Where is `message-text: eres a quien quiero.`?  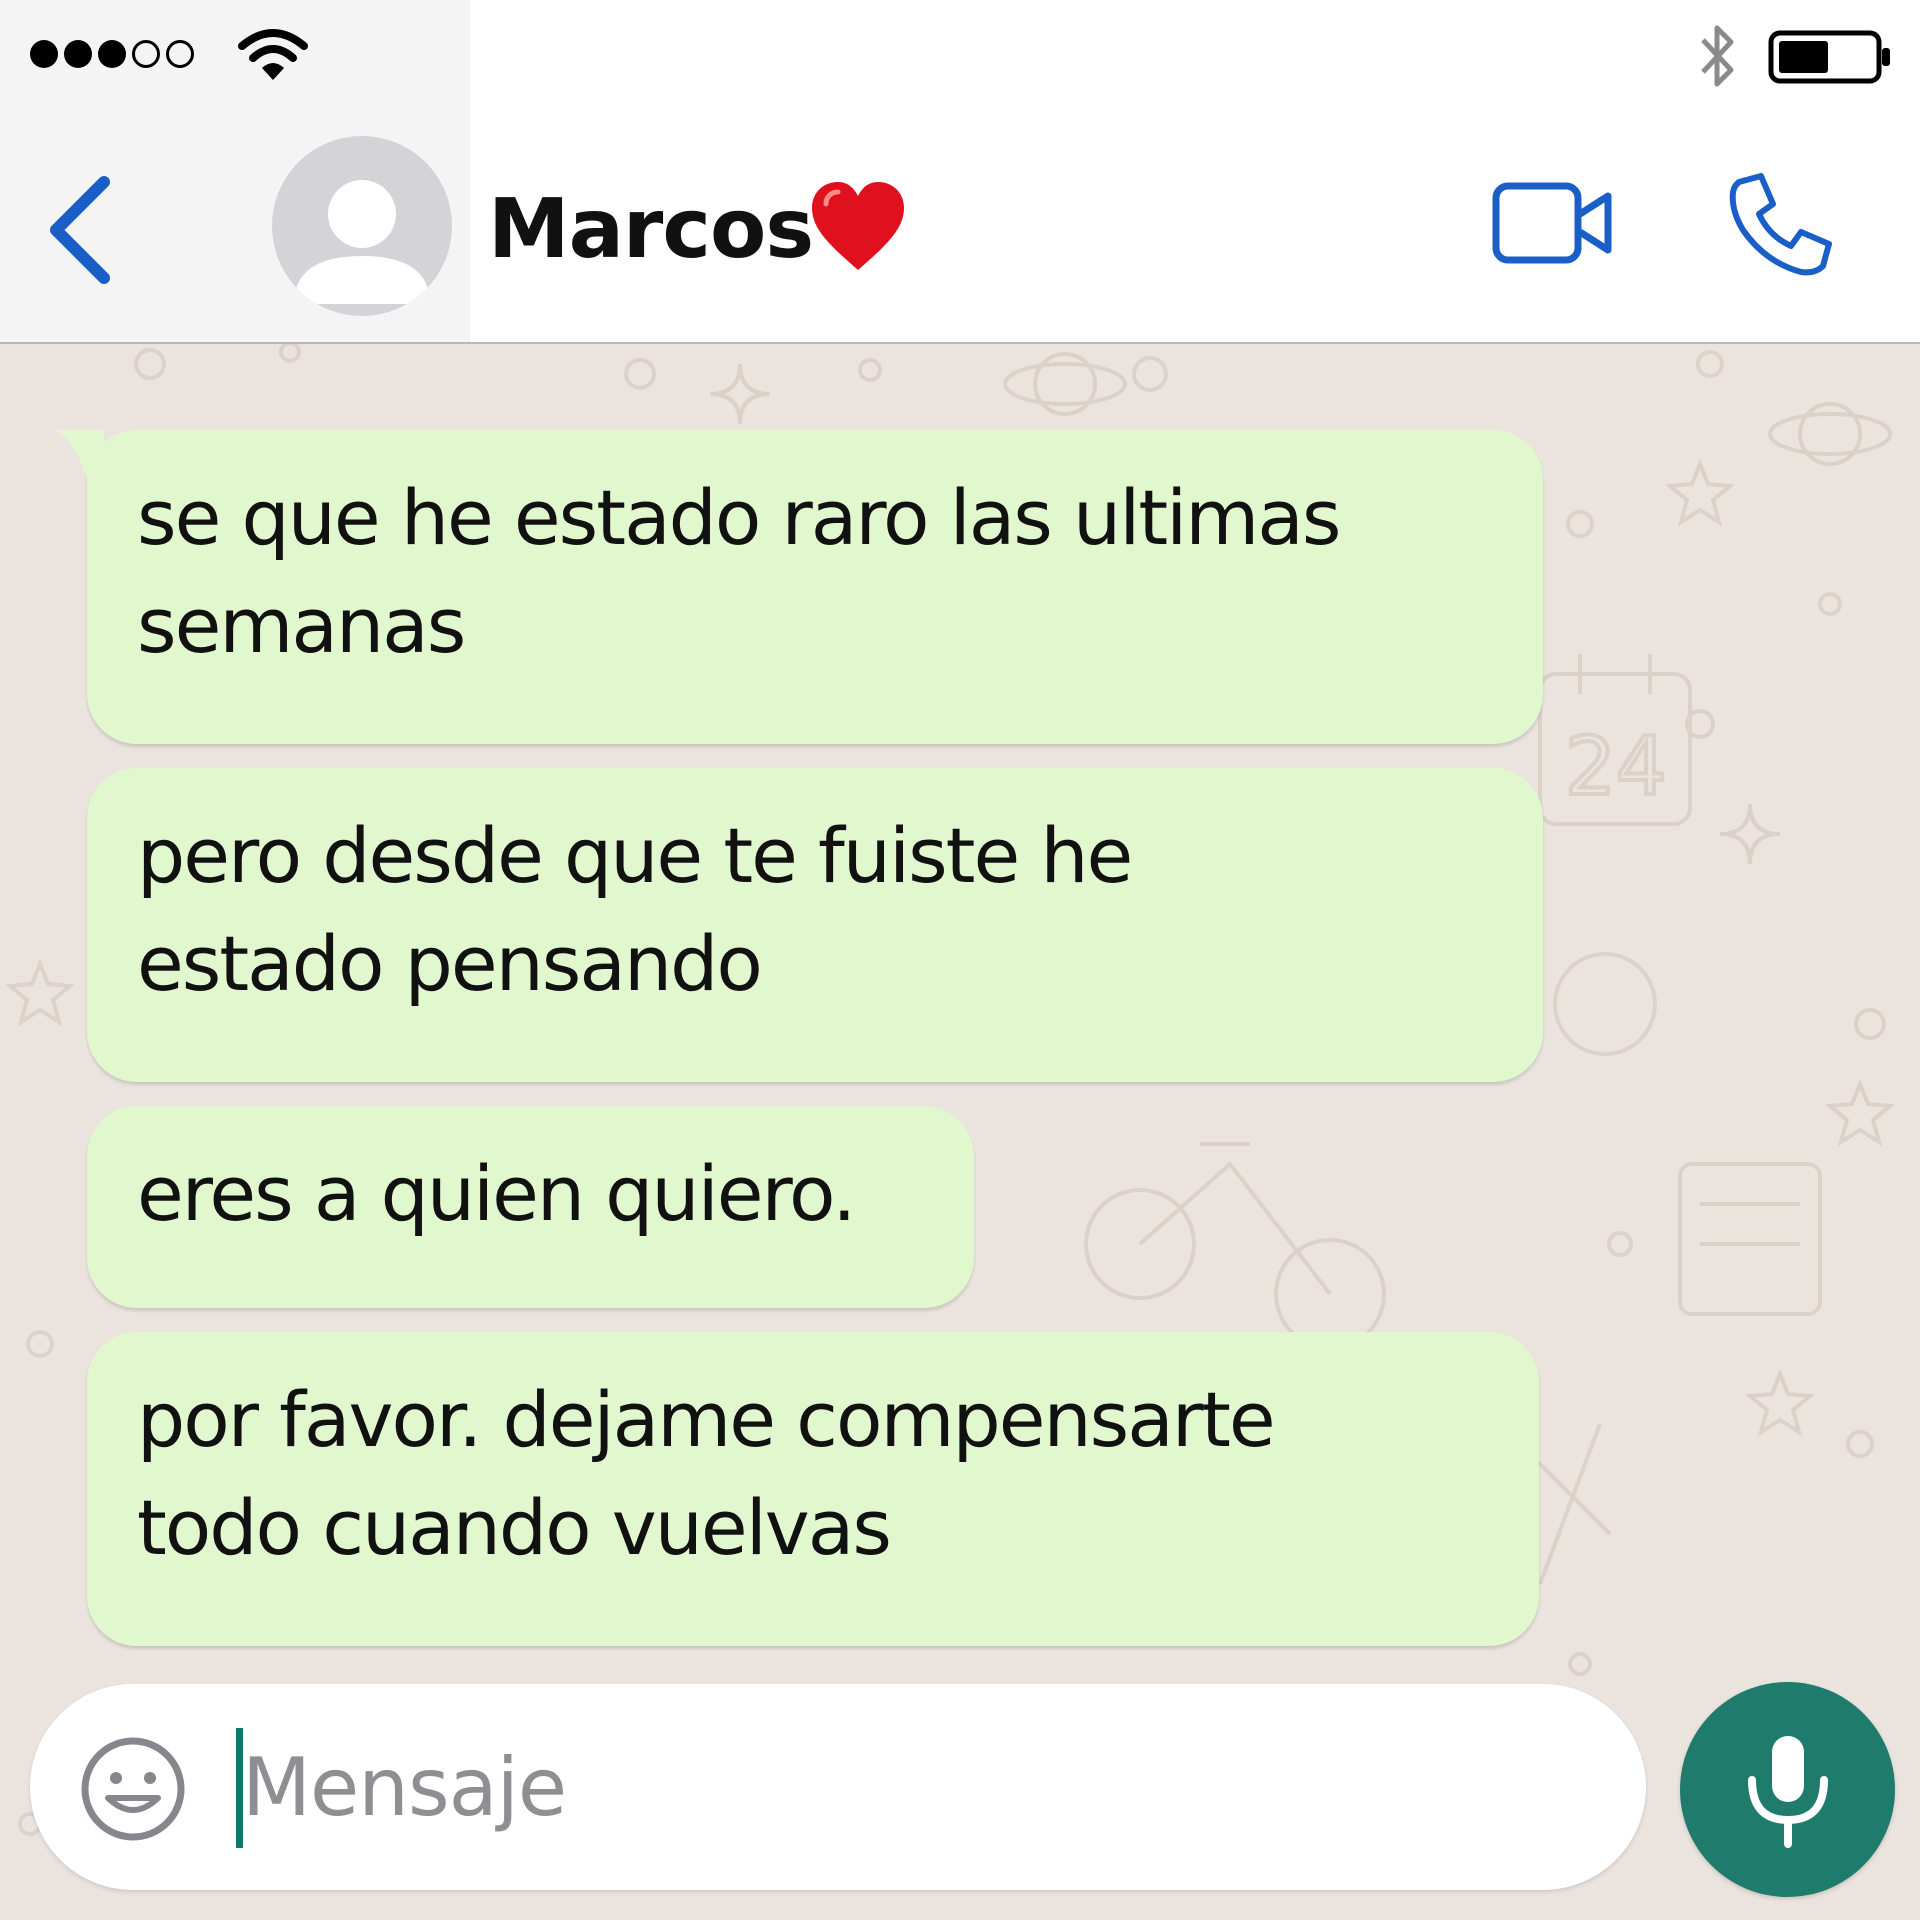 message-text: eres a quien quiero. is located at coordinates (496, 1193).